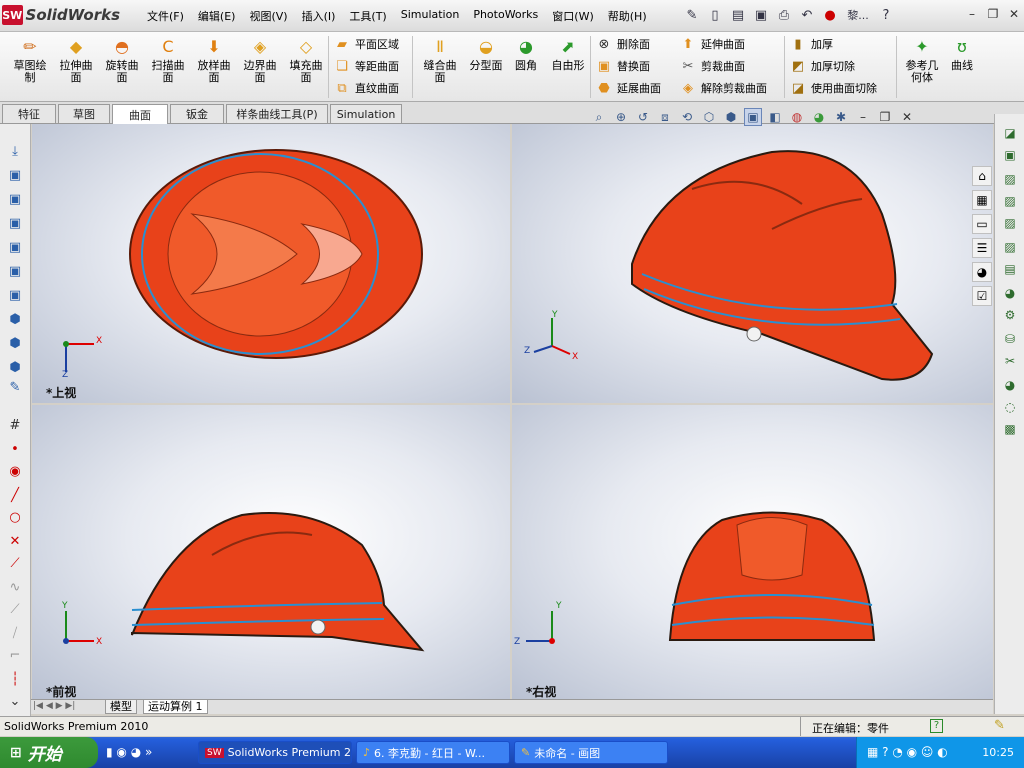 The height and width of the screenshot is (768, 1024). What do you see at coordinates (367, 16) in the screenshot?
I see `menu-tools: 工具(T)` at bounding box center [367, 16].